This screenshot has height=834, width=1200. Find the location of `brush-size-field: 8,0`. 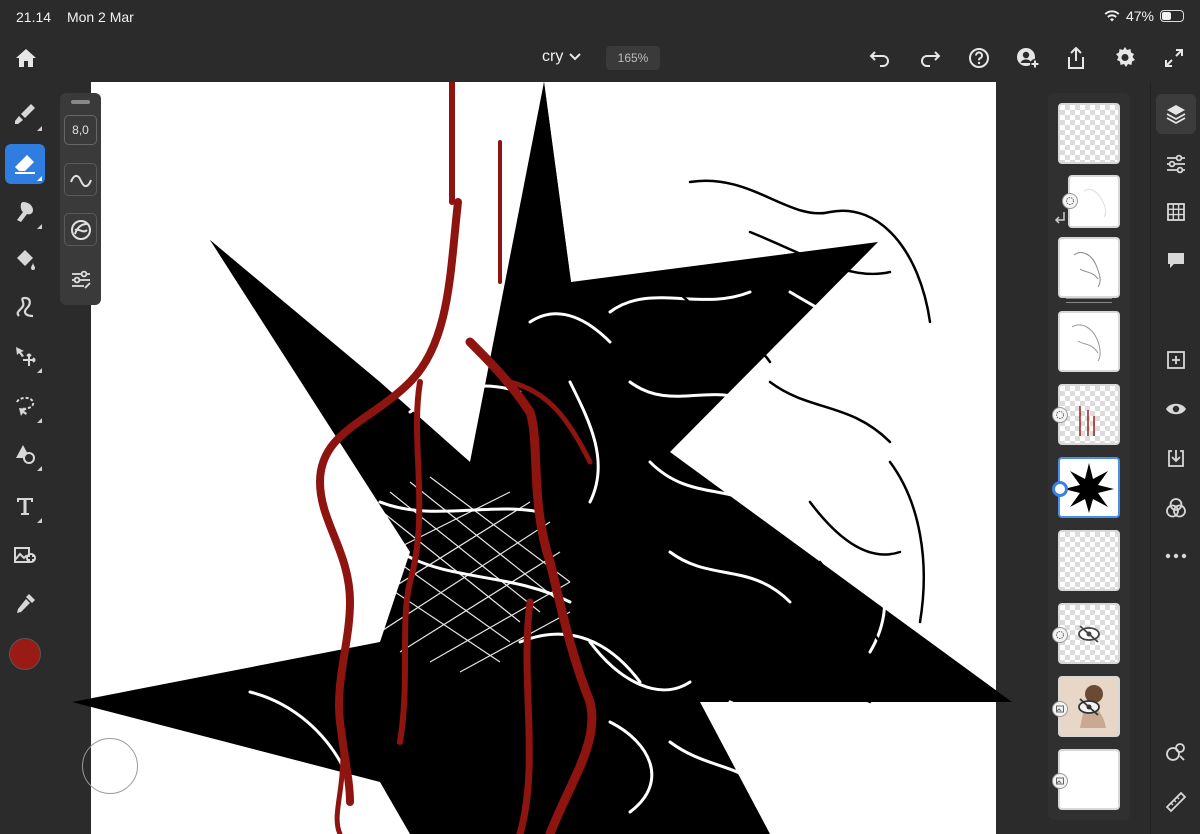

brush-size-field: 8,0 is located at coordinates (80, 130).